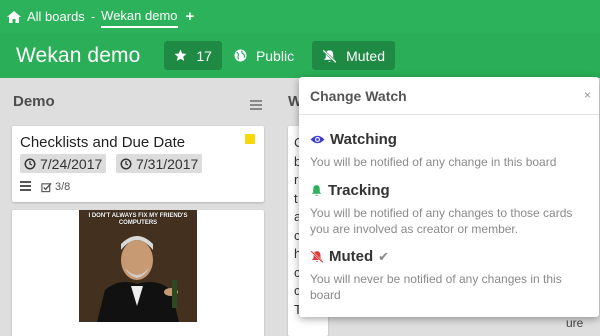 The height and width of the screenshot is (336, 600). What do you see at coordinates (204, 55) in the screenshot?
I see `star-count: 17` at bounding box center [204, 55].